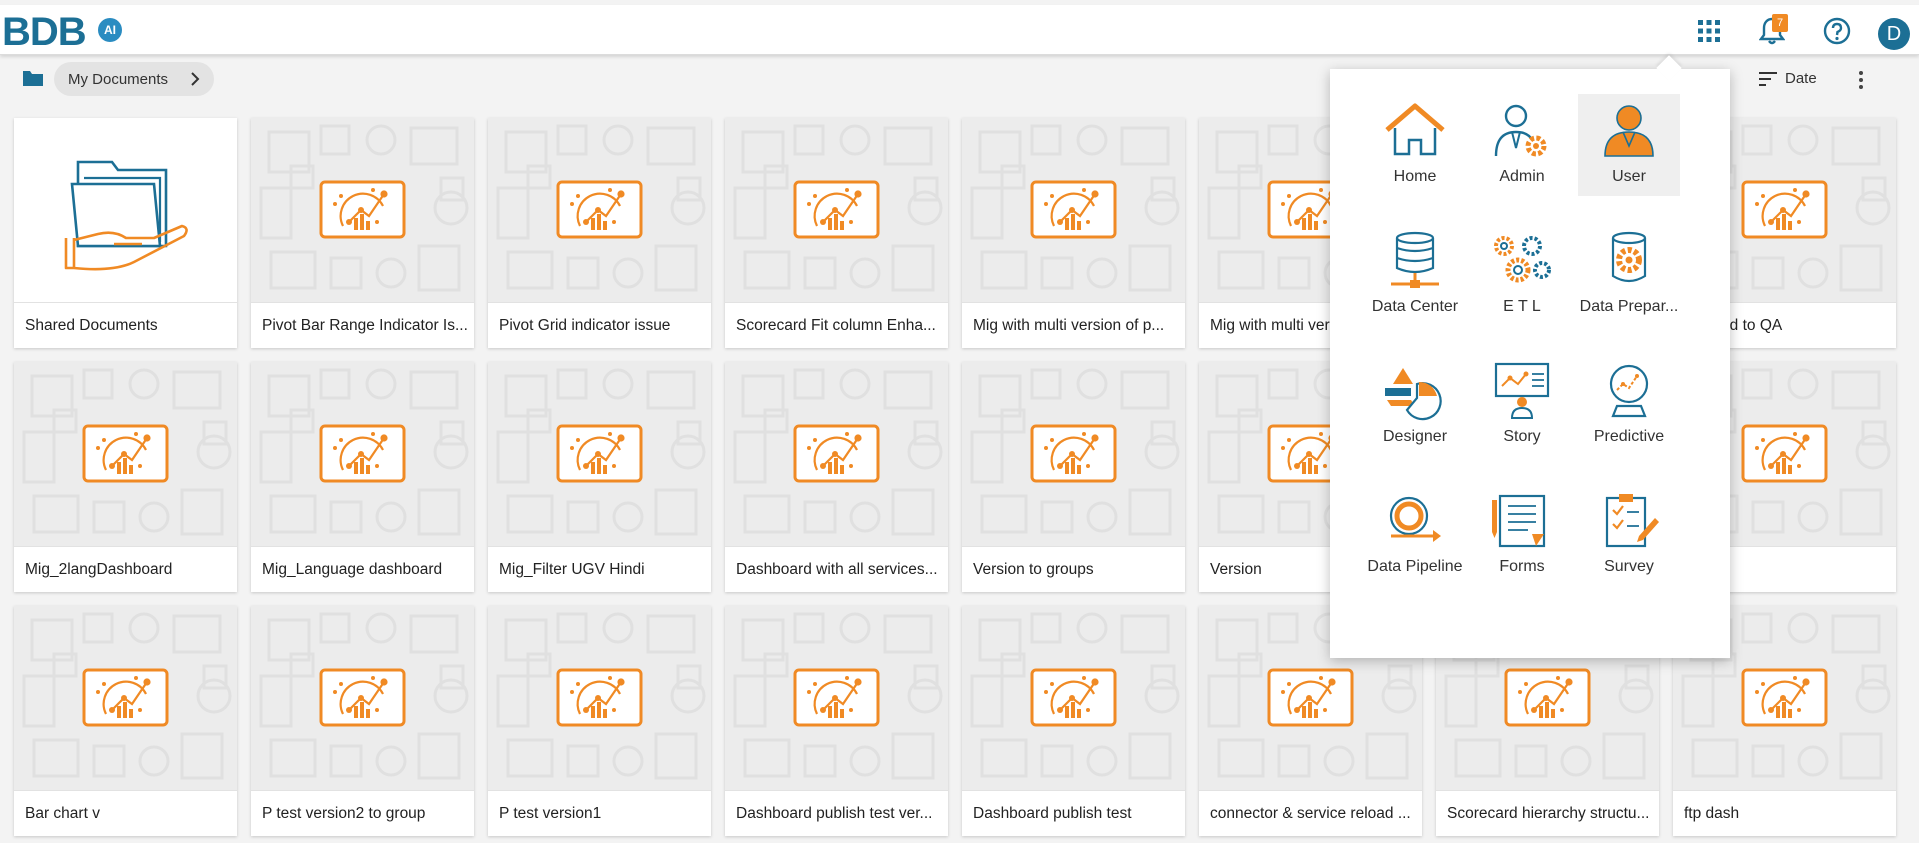 Image resolution: width=1919 pixels, height=843 pixels. Describe the element at coordinates (1415, 436) in the screenshot. I see `app-tile-label: Designer` at that location.